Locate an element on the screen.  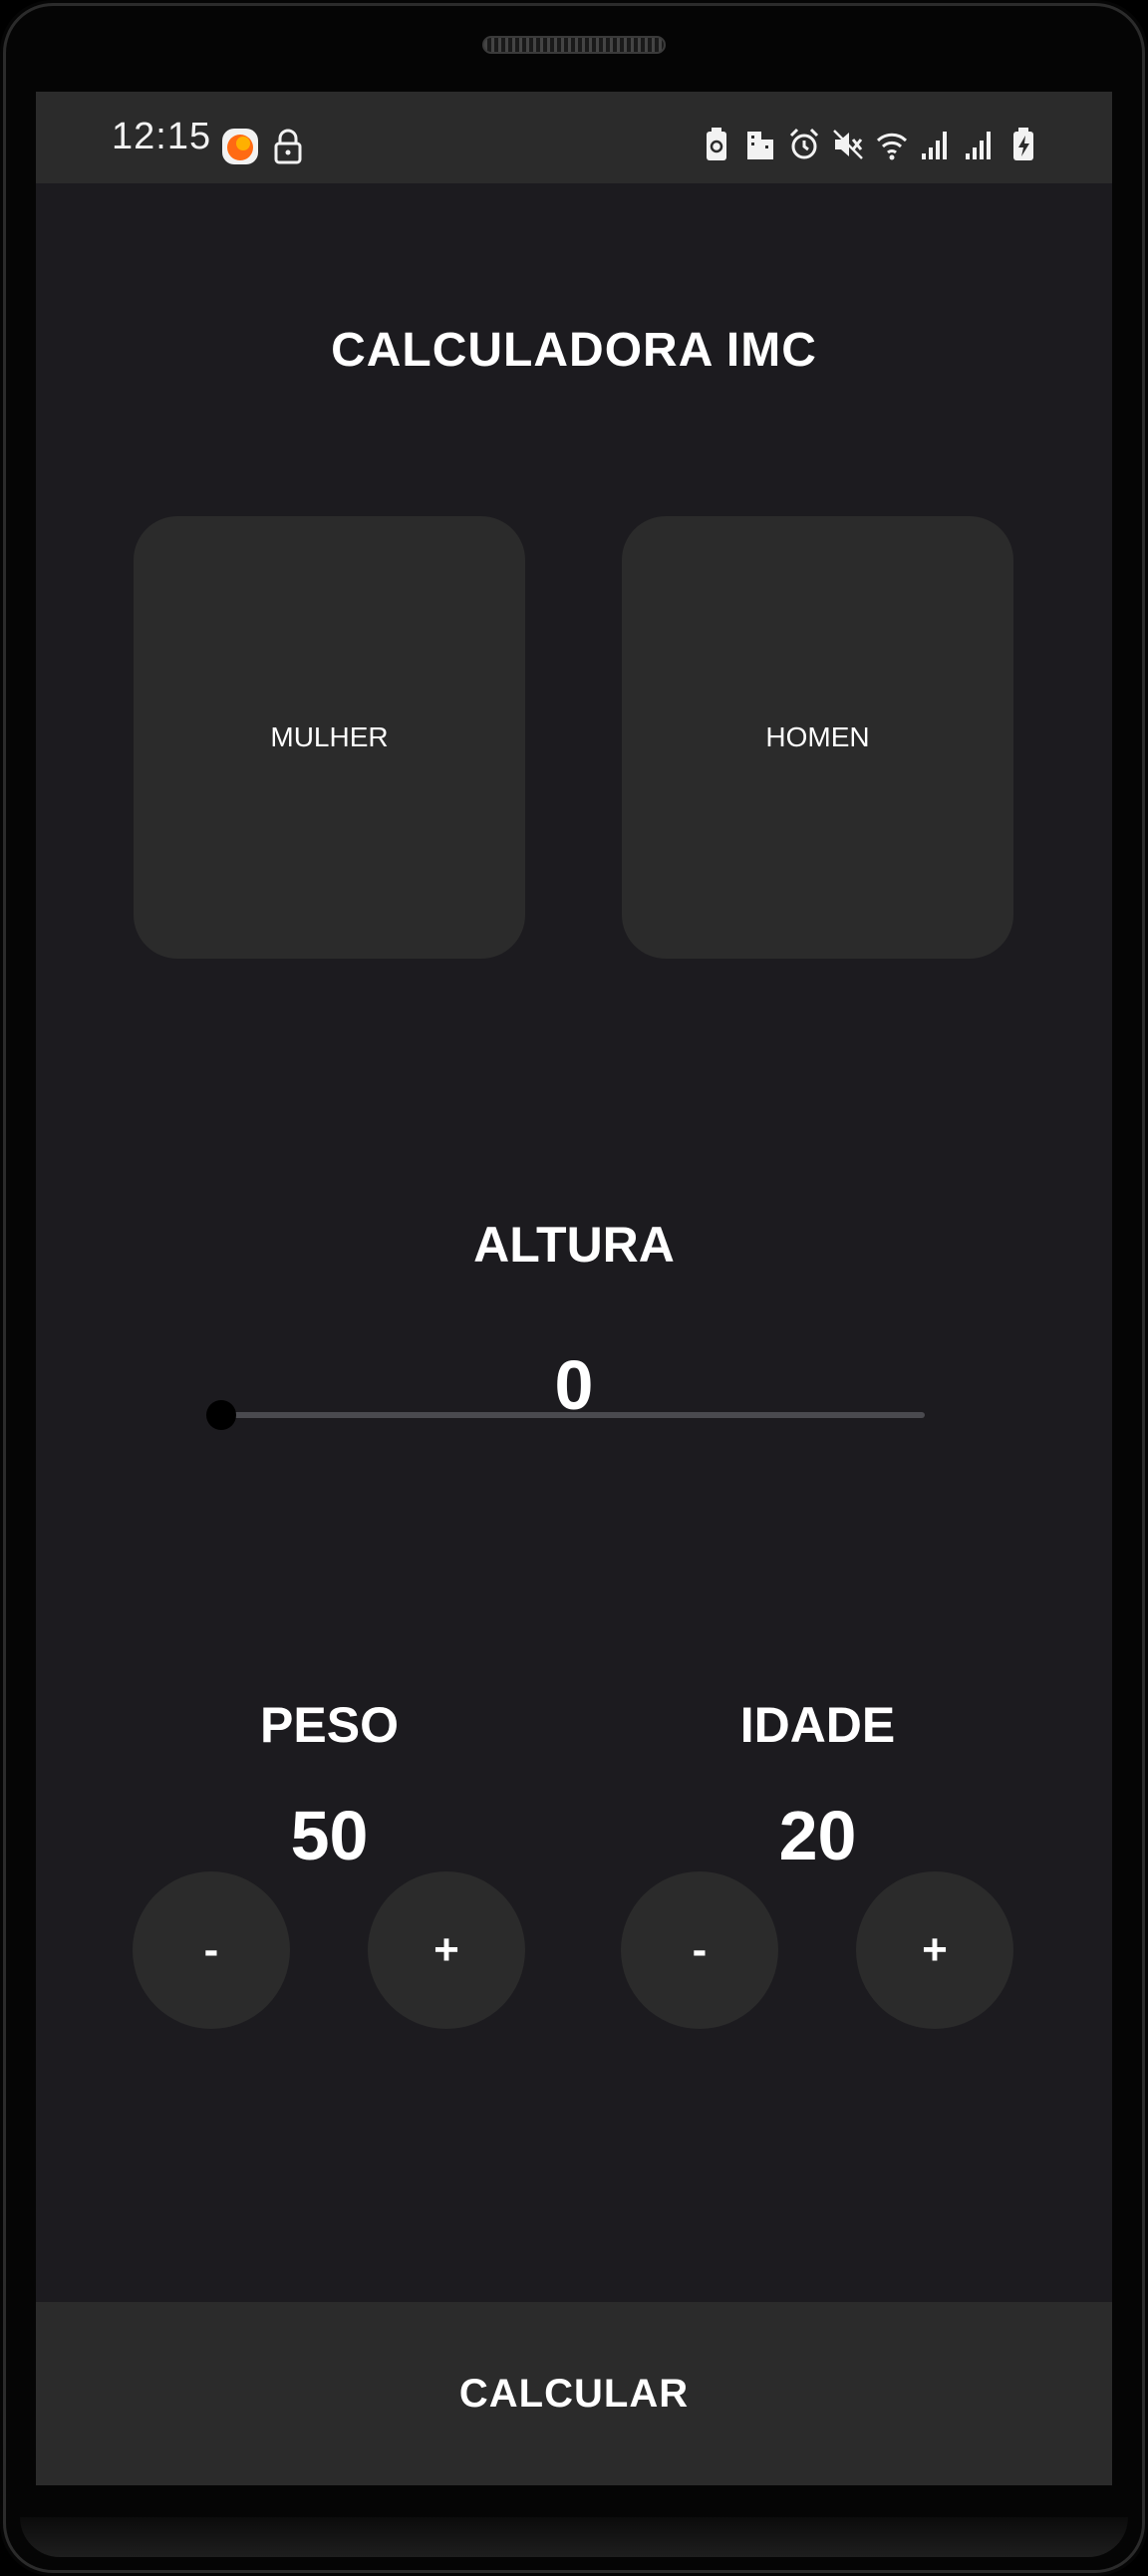
status-bar: 12:15 is located at coordinates (574, 137).